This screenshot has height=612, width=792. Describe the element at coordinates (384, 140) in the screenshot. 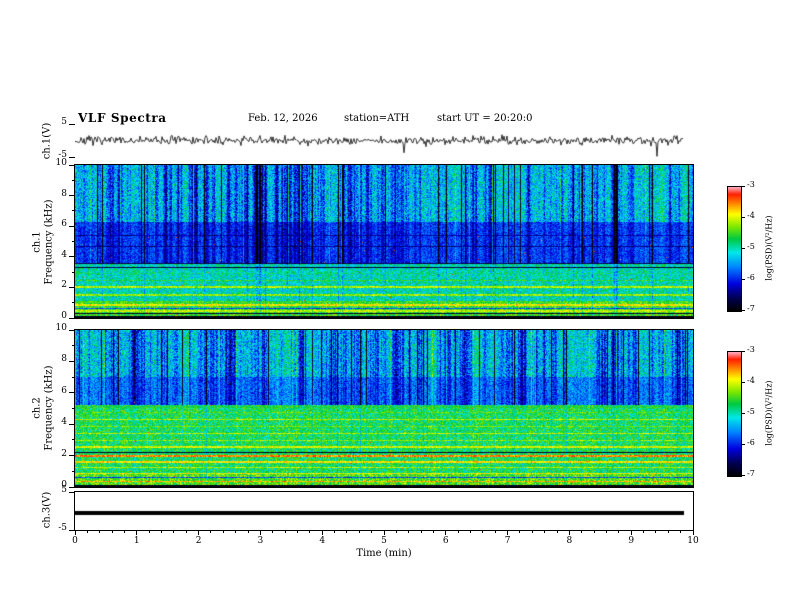

I see `ch1-waveform-canvas` at that location.